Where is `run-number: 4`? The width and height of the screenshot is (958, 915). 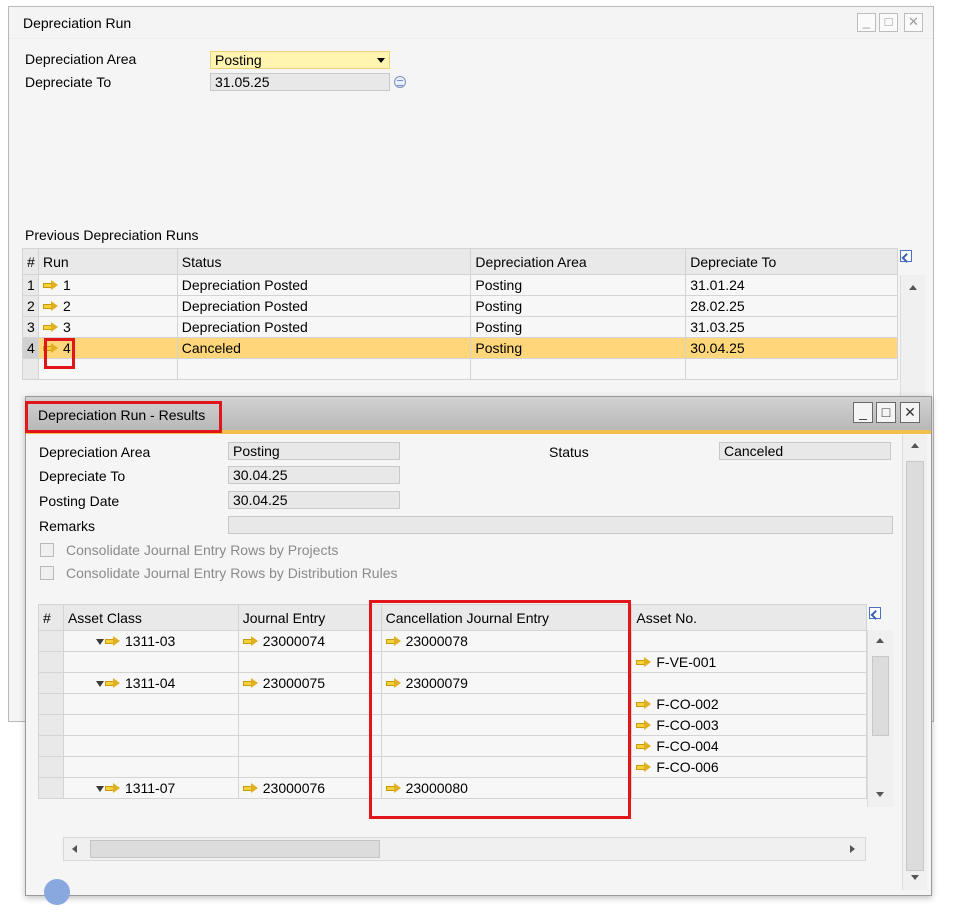 run-number: 4 is located at coordinates (66, 348).